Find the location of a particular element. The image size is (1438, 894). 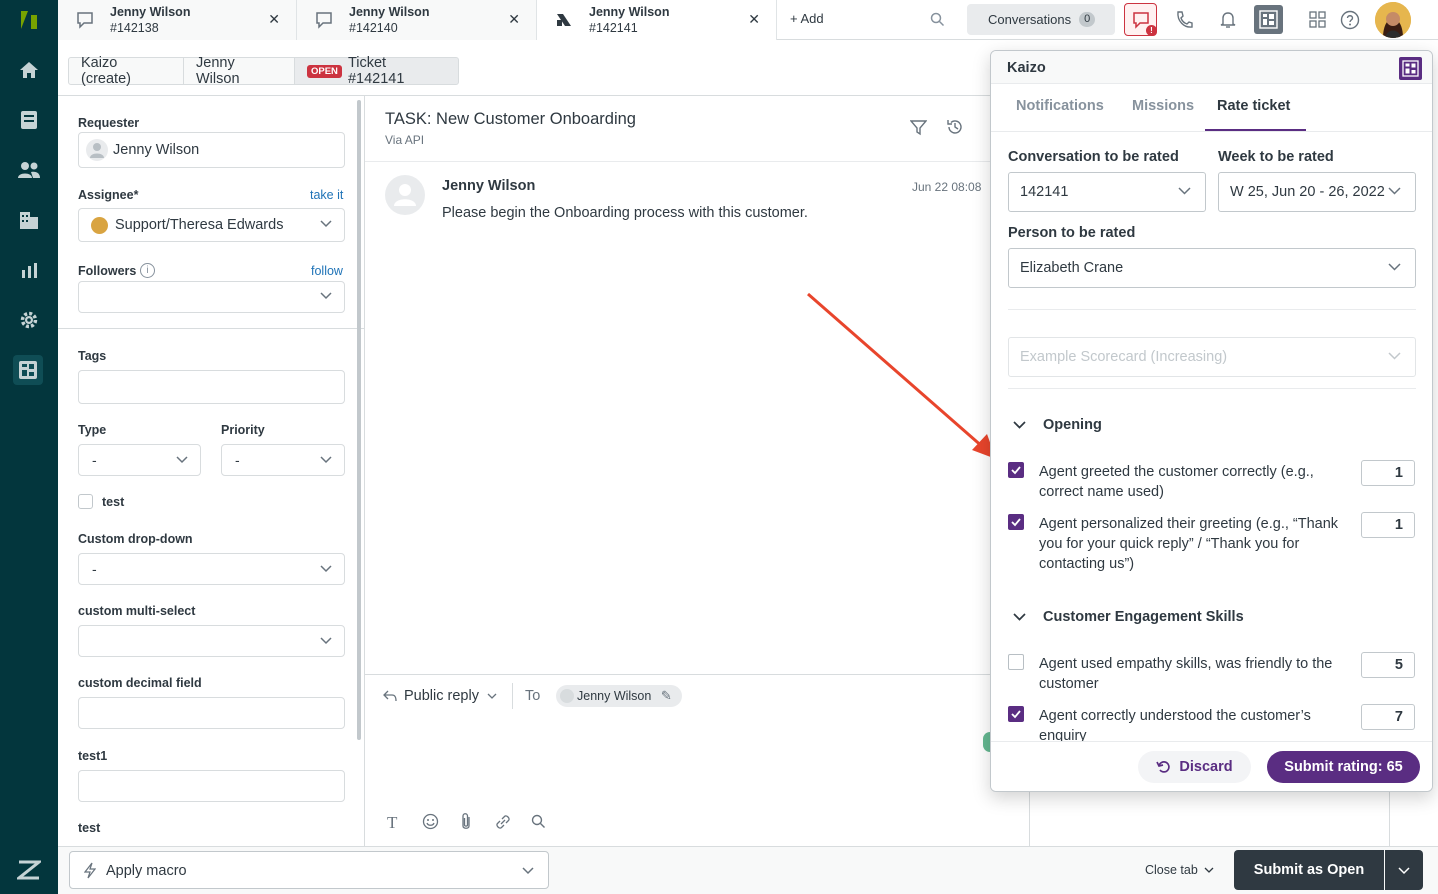

conversation-dropdown: 142141 is located at coordinates (1107, 192).